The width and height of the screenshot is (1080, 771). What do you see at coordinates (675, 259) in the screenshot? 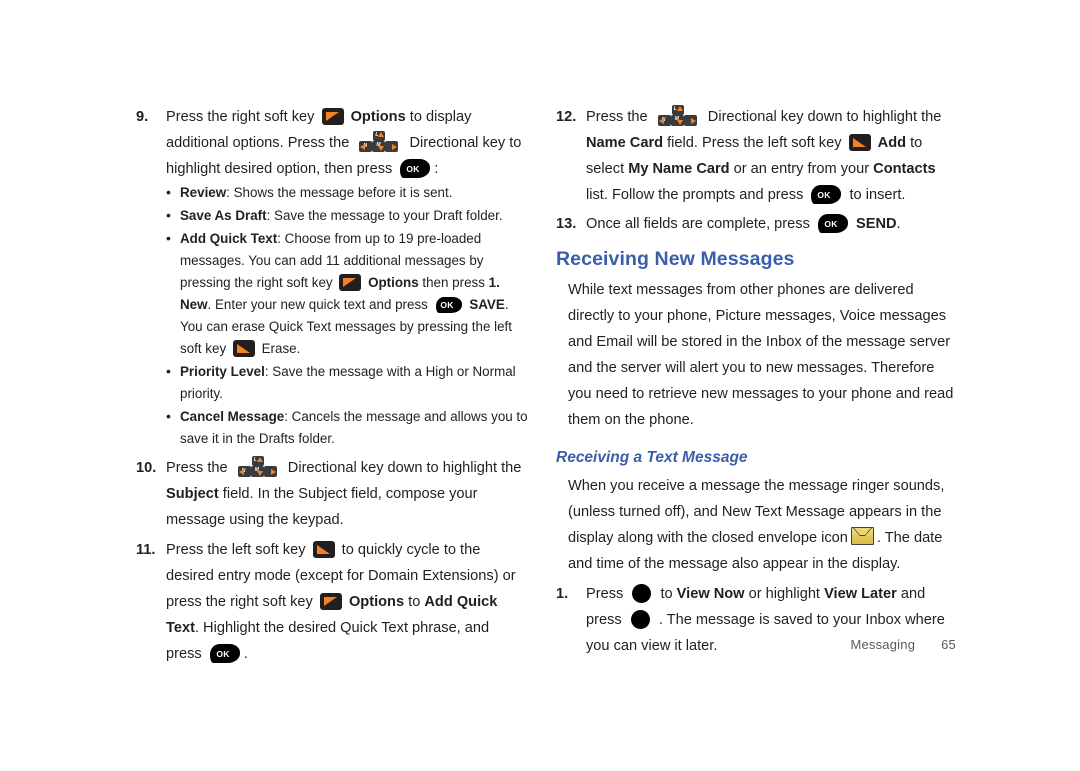
I see `heading-receiving-new-messages: Receiving New Messages` at bounding box center [675, 259].